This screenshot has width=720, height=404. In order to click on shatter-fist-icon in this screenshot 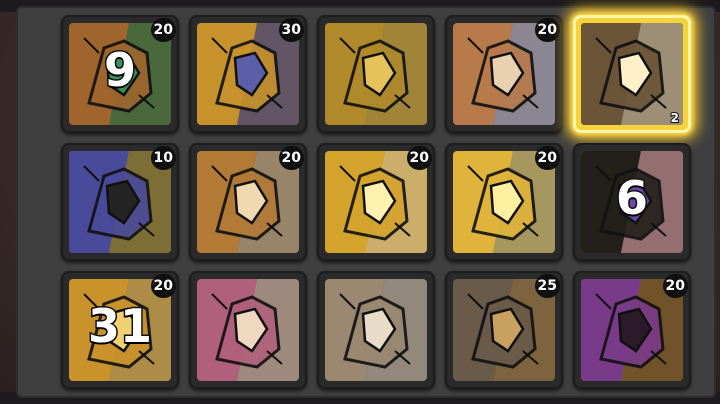, I will do `click(632, 74)`.